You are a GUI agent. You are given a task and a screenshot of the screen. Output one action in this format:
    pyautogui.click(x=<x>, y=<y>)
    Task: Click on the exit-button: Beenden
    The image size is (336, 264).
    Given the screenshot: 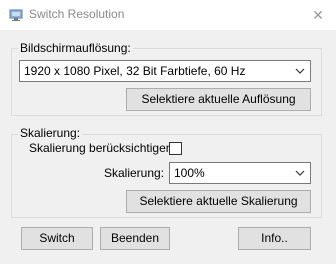 What is the action you would take?
    pyautogui.click(x=135, y=238)
    